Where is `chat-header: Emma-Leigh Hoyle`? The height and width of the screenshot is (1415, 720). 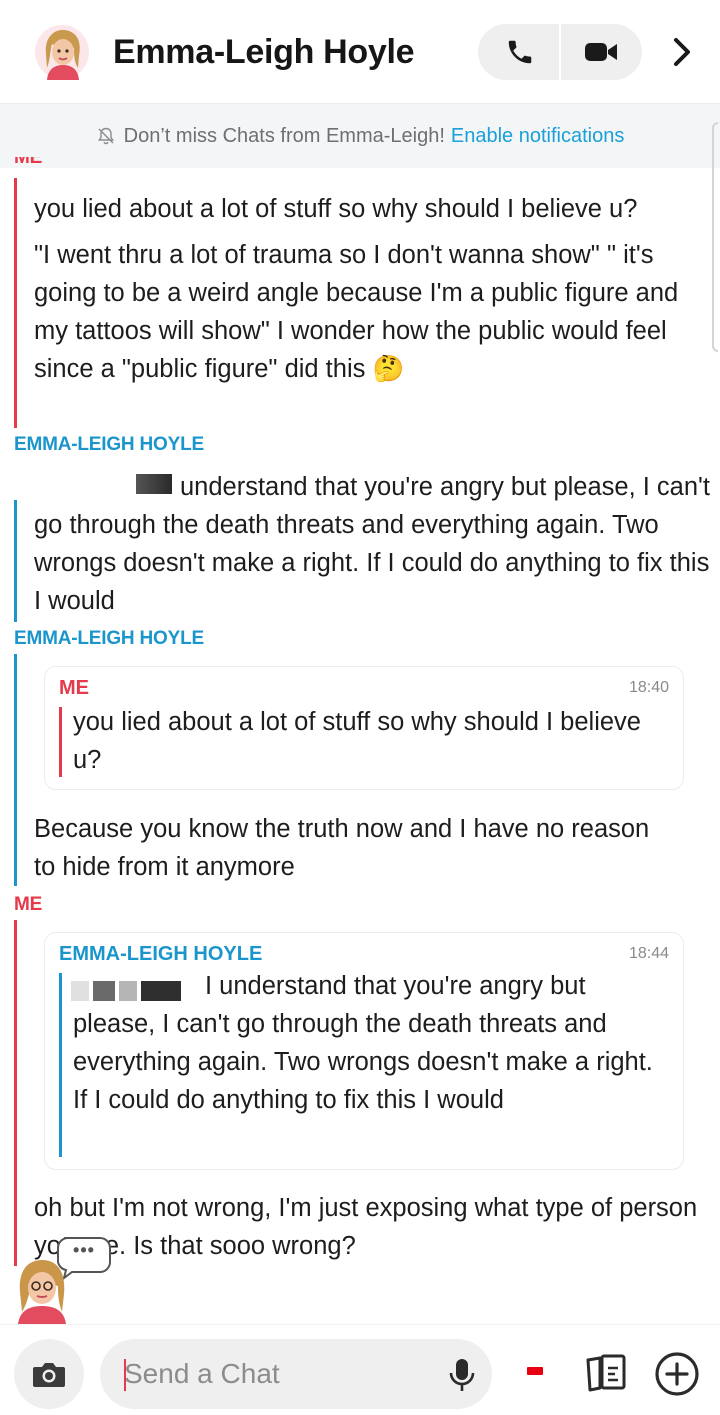 chat-header: Emma-Leigh Hoyle is located at coordinates (360, 52).